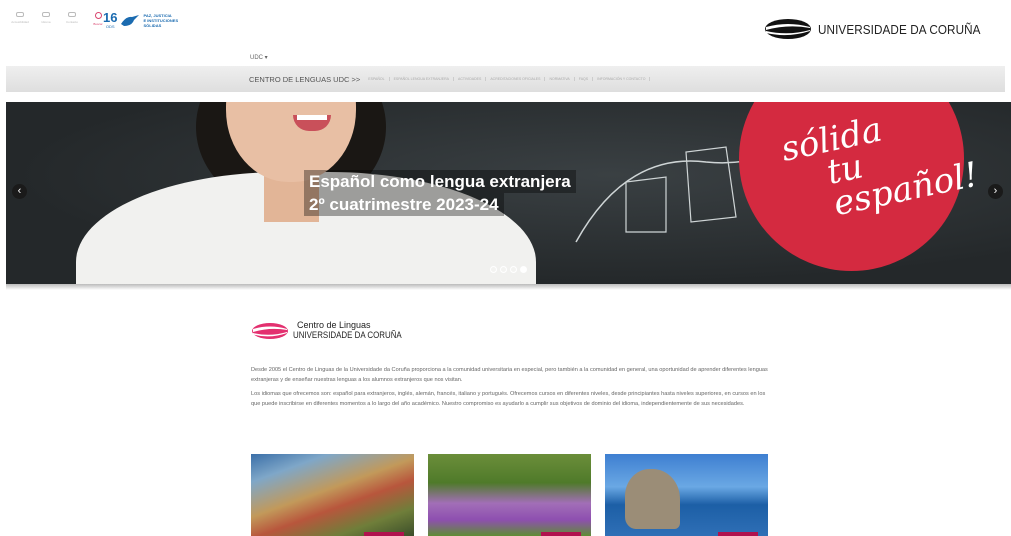  What do you see at coordinates (59, 19) in the screenshot?
I see `top-icons: Accesibilidad Idioma Contacto Buscar` at bounding box center [59, 19].